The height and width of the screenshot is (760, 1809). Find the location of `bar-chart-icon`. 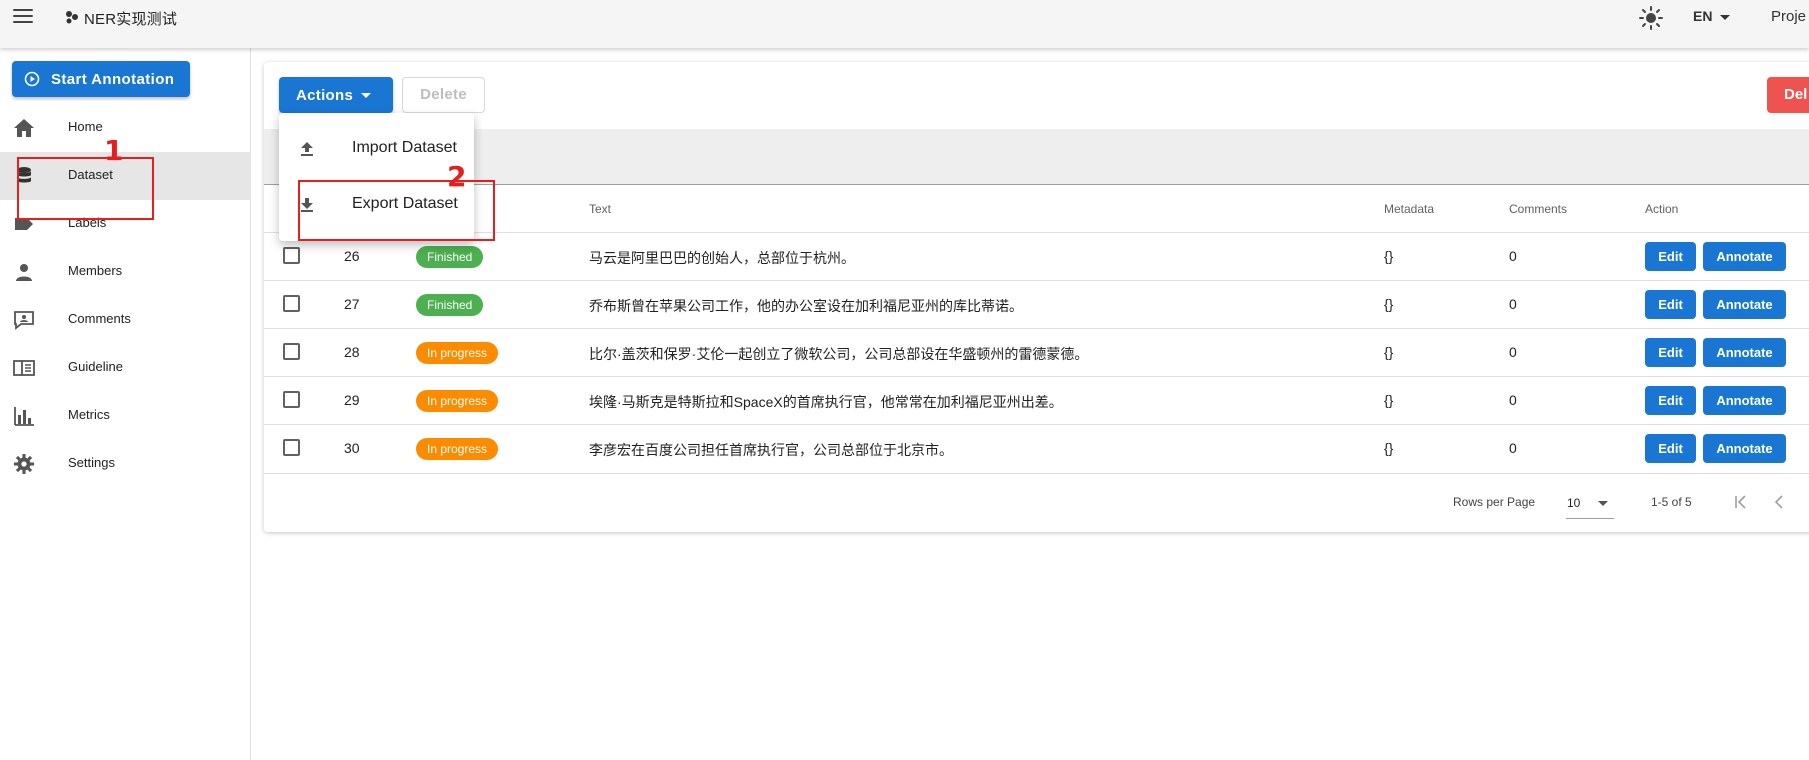

bar-chart-icon is located at coordinates (24, 416).